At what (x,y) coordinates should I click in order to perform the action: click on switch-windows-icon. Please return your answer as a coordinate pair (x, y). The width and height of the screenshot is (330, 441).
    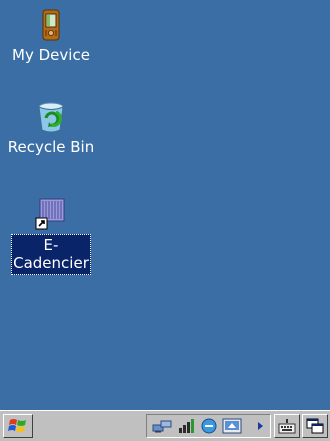
    Looking at the image, I should click on (315, 426).